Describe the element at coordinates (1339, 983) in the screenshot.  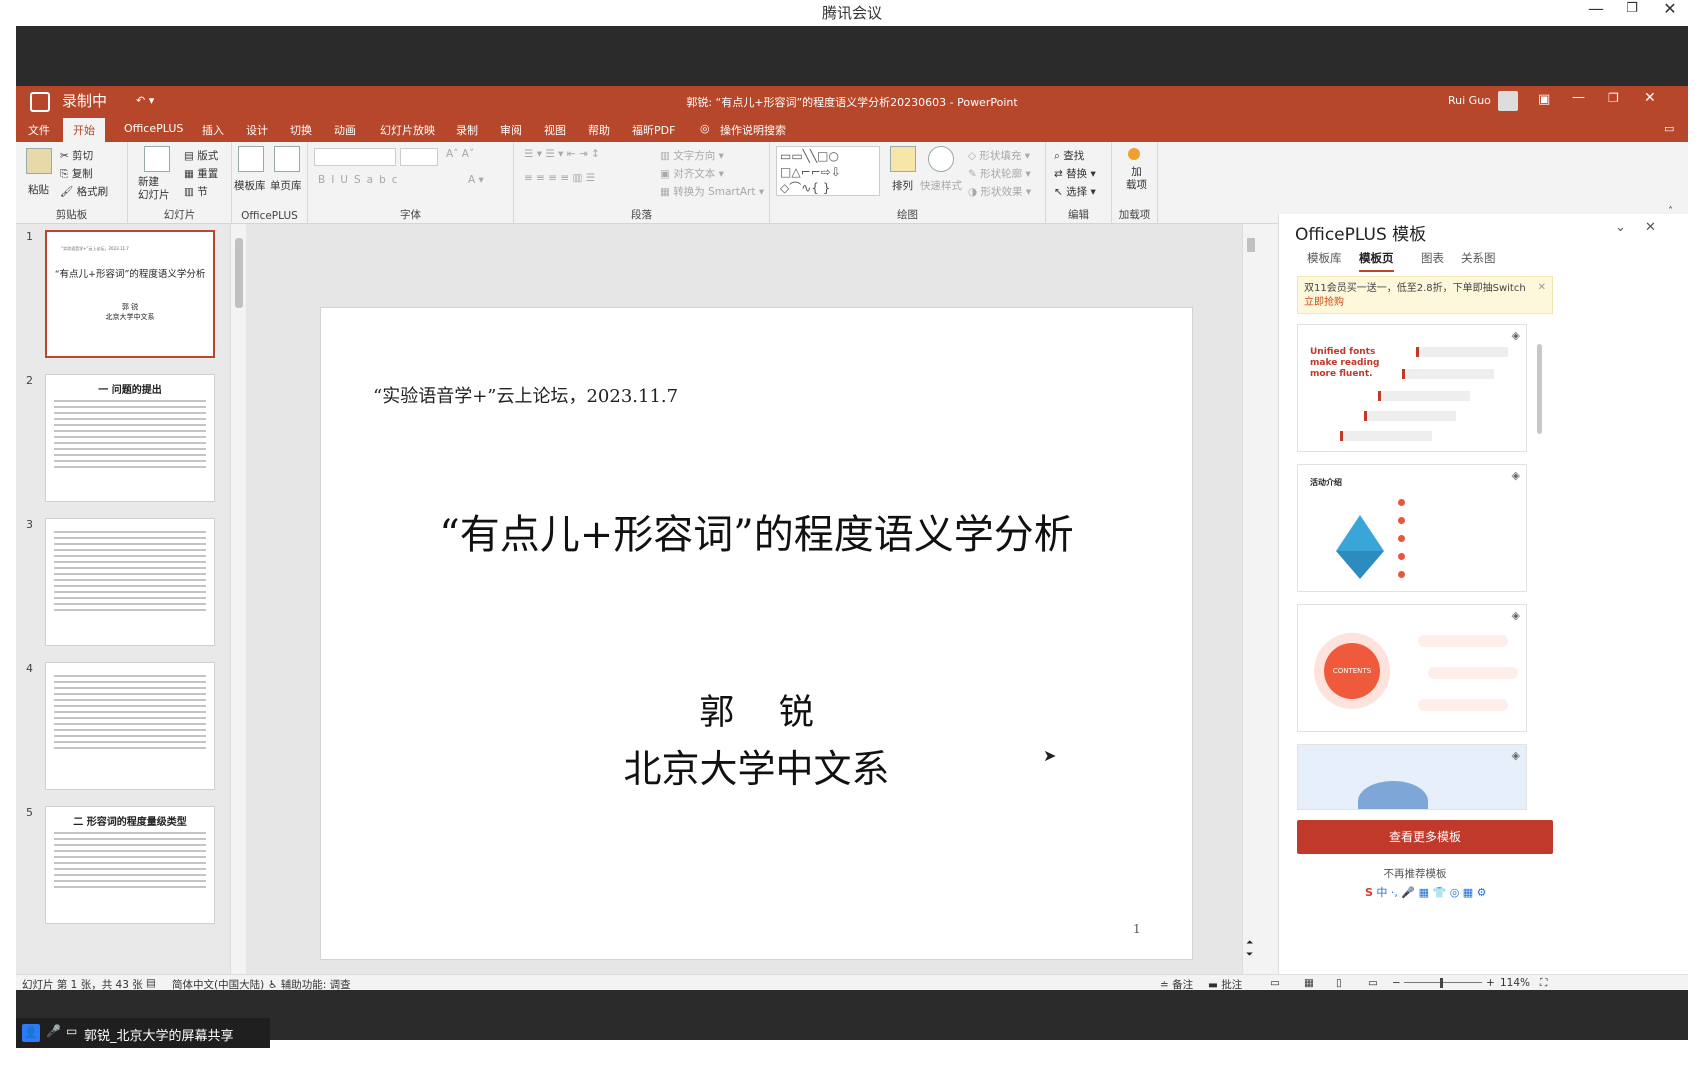
I see `reading-view-icon: ▯` at that location.